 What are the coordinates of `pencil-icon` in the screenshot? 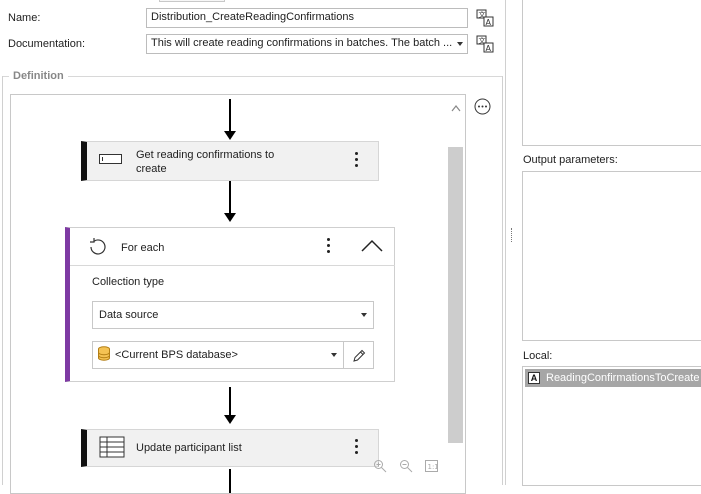 It's located at (359, 355).